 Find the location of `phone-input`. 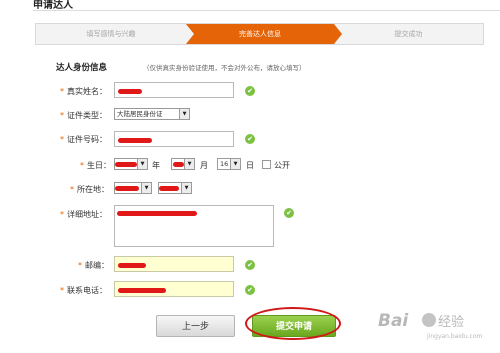

phone-input is located at coordinates (174, 289).